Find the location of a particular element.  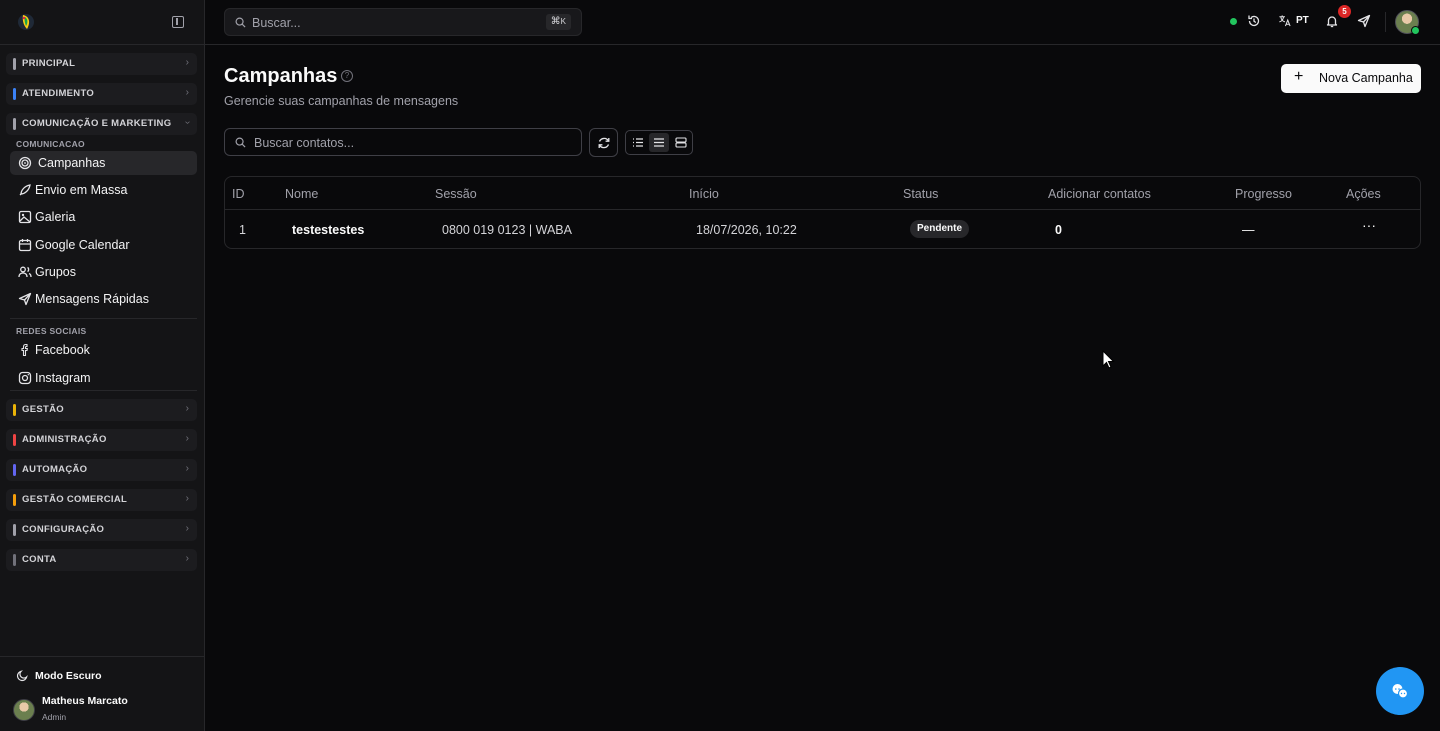

mouse-cursor-icon is located at coordinates (1108, 359).